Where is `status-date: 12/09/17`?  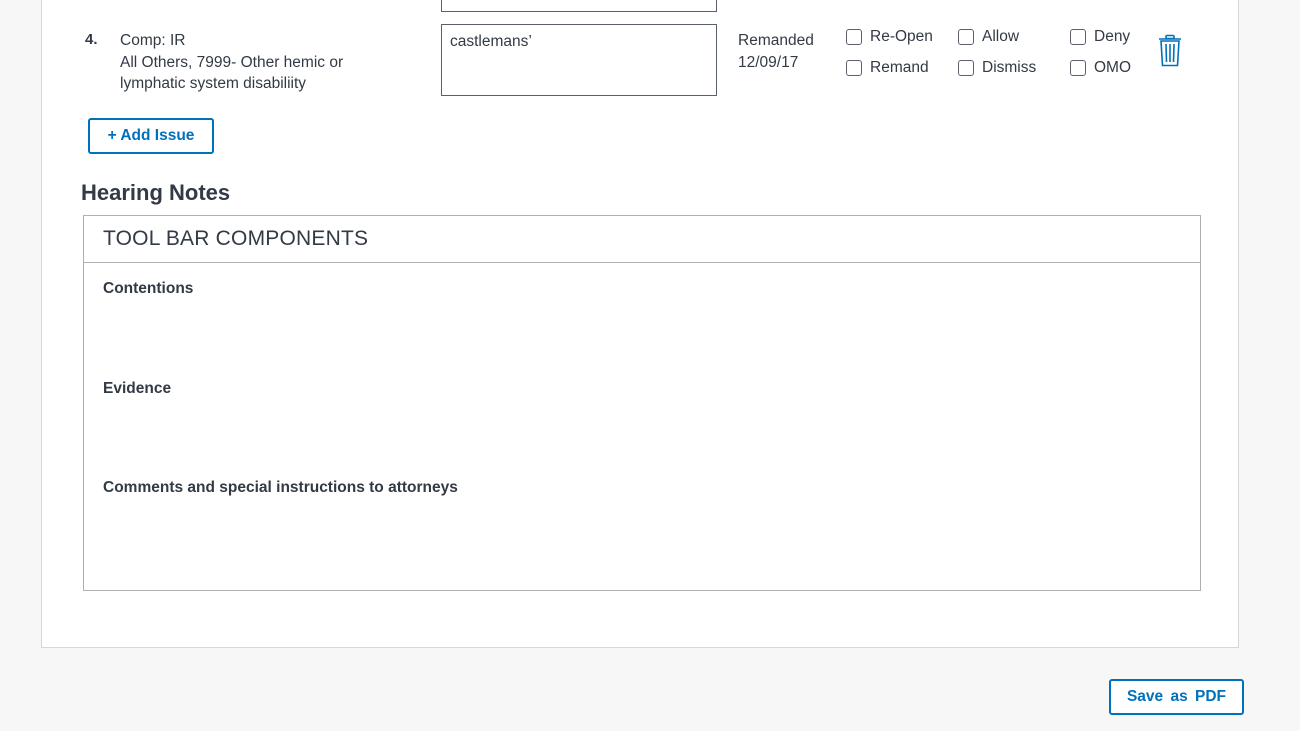
status-date: 12/09/17 is located at coordinates (768, 62).